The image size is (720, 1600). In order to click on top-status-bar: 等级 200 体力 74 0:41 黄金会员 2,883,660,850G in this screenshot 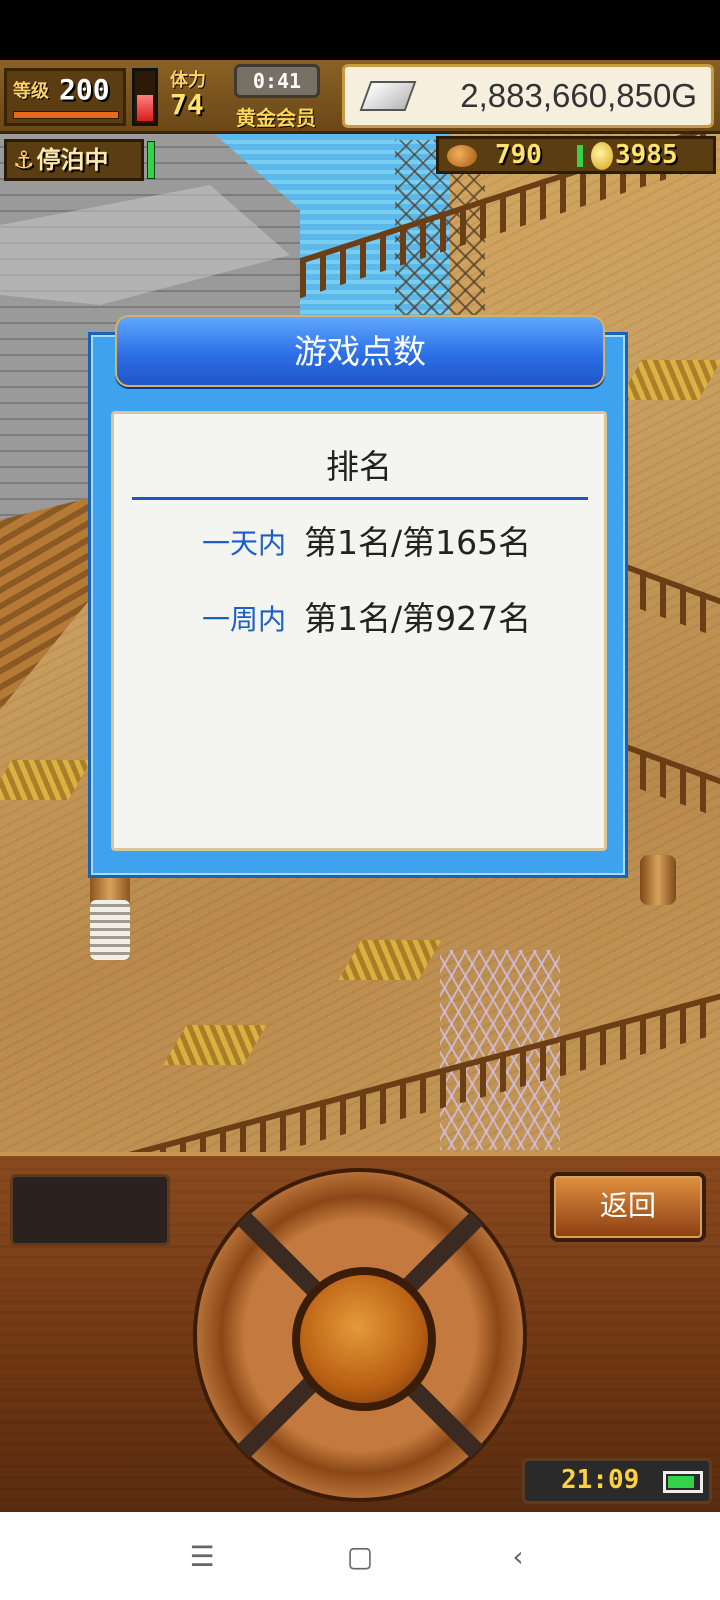, I will do `click(360, 97)`.